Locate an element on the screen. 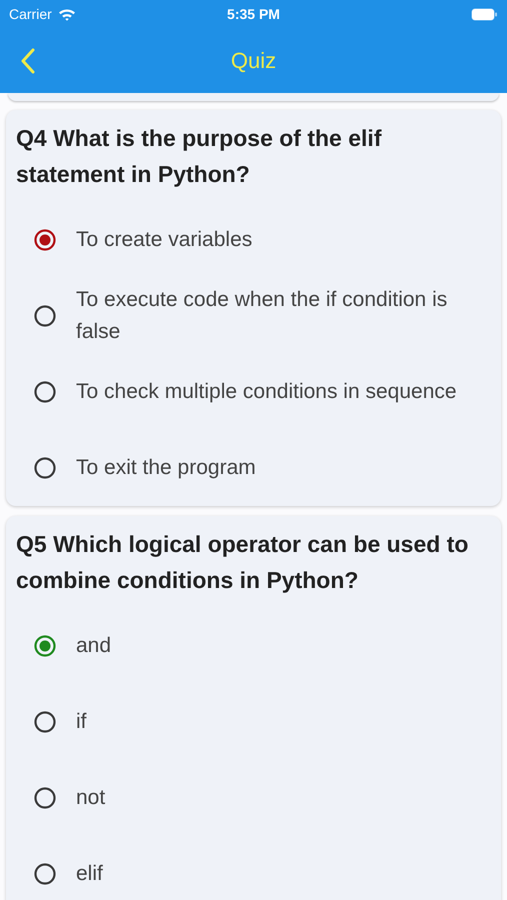 The width and height of the screenshot is (507, 900). option-label: To create variables is located at coordinates (164, 240).